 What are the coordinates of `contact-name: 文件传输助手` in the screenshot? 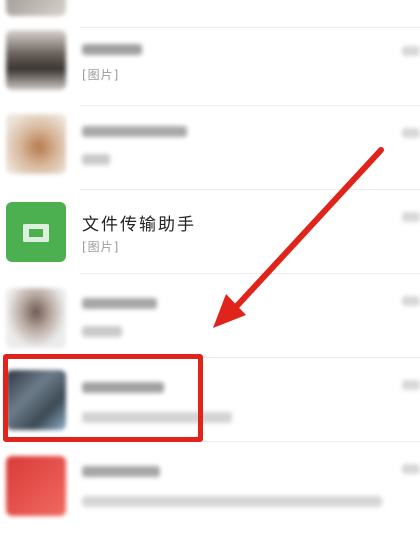 It's located at (139, 225).